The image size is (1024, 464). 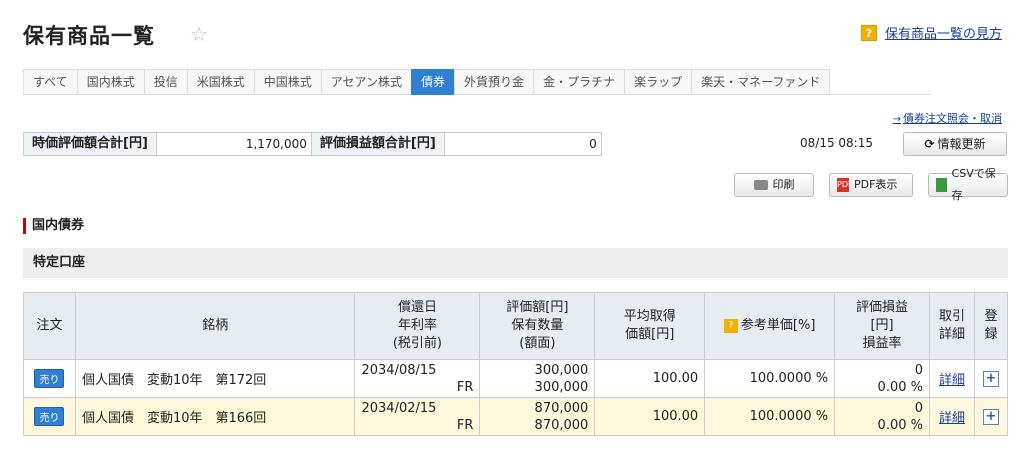 I want to click on bond-name: 個人国債 変動10年 第172回, so click(x=215, y=378).